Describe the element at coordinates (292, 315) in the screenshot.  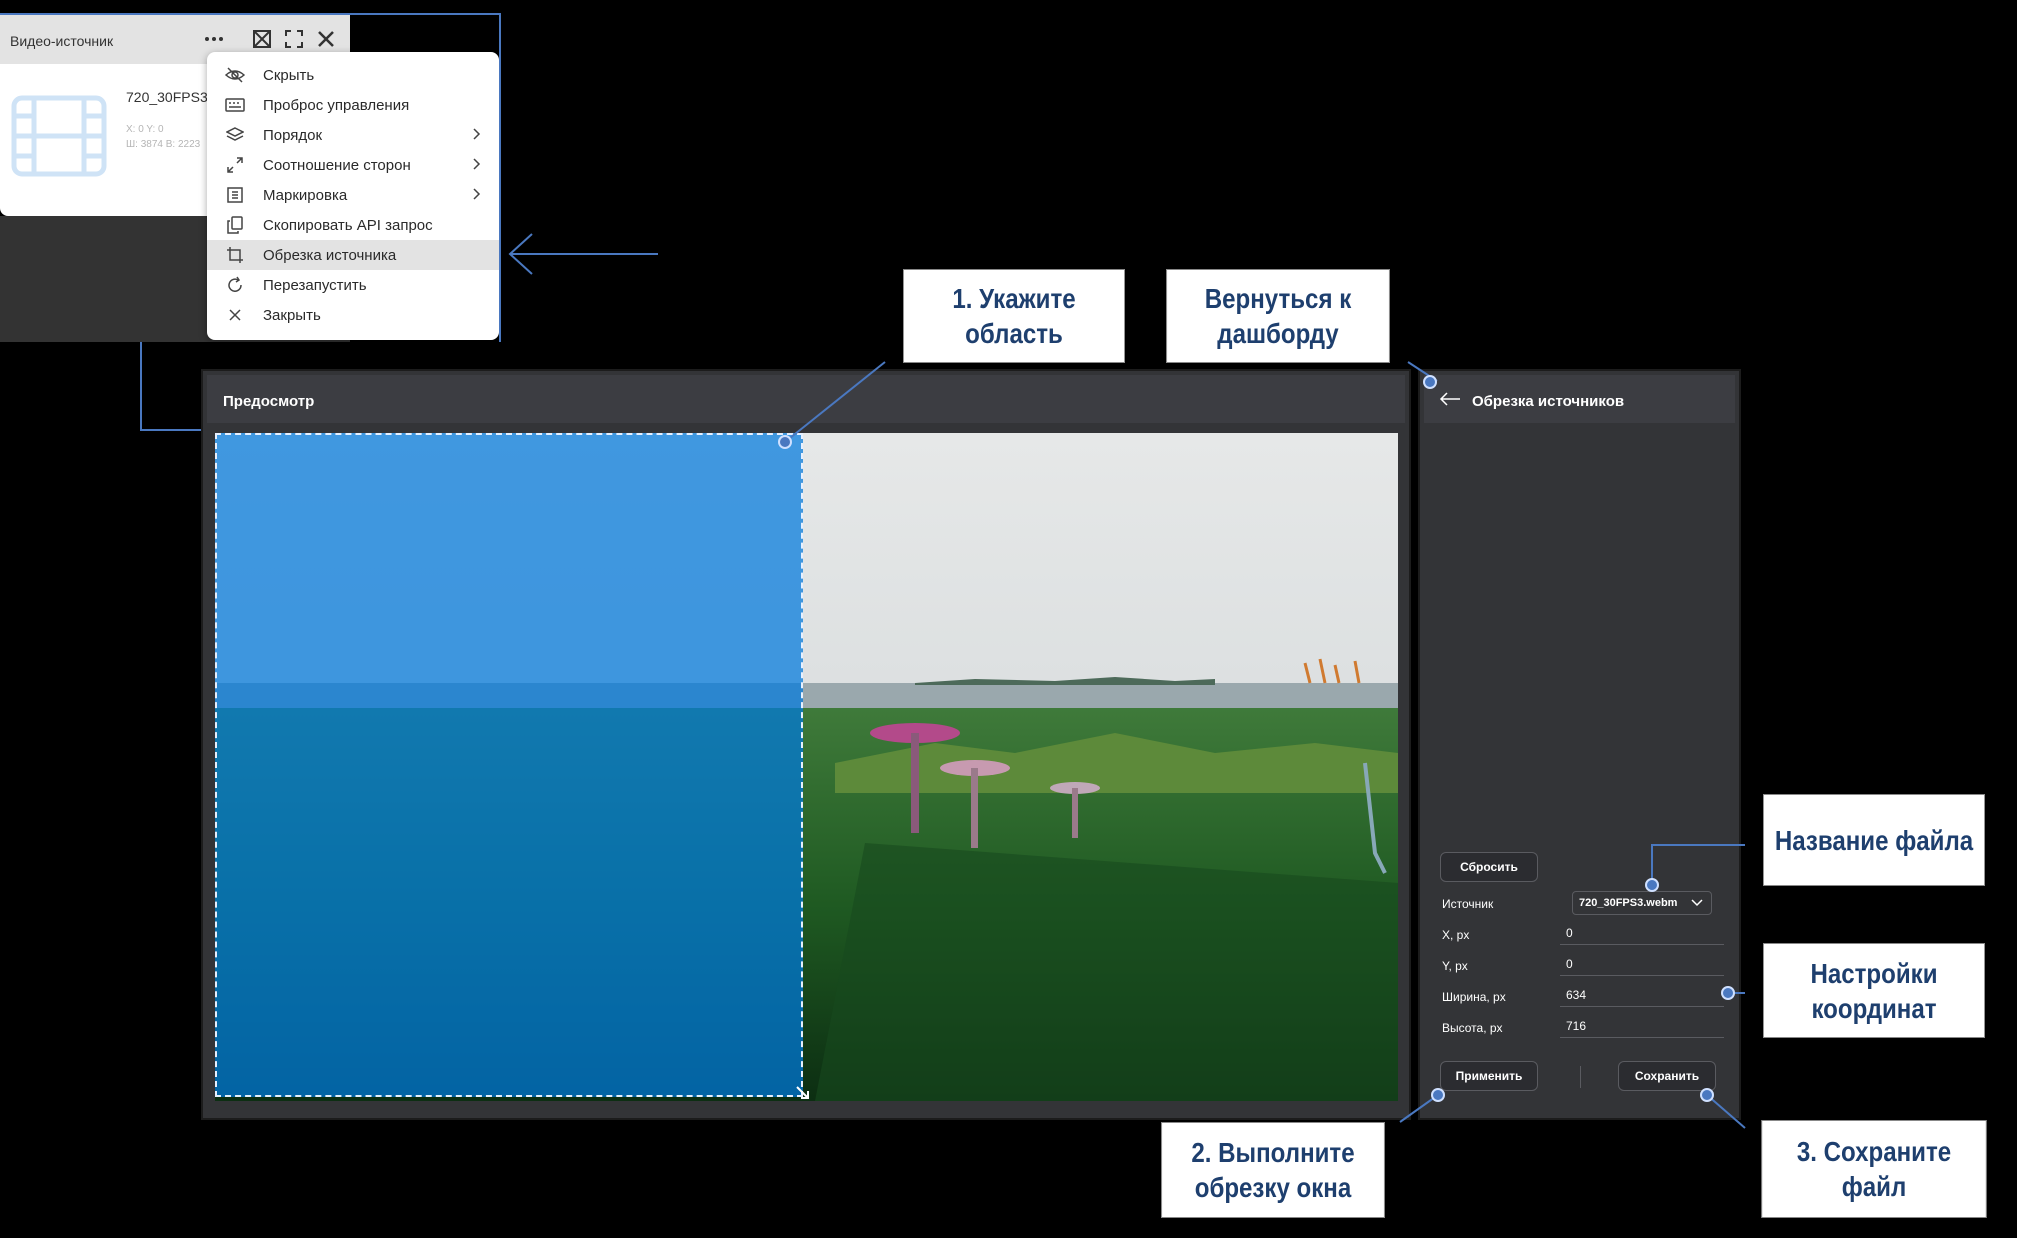
I see `menu-item-label: Закрыть` at that location.